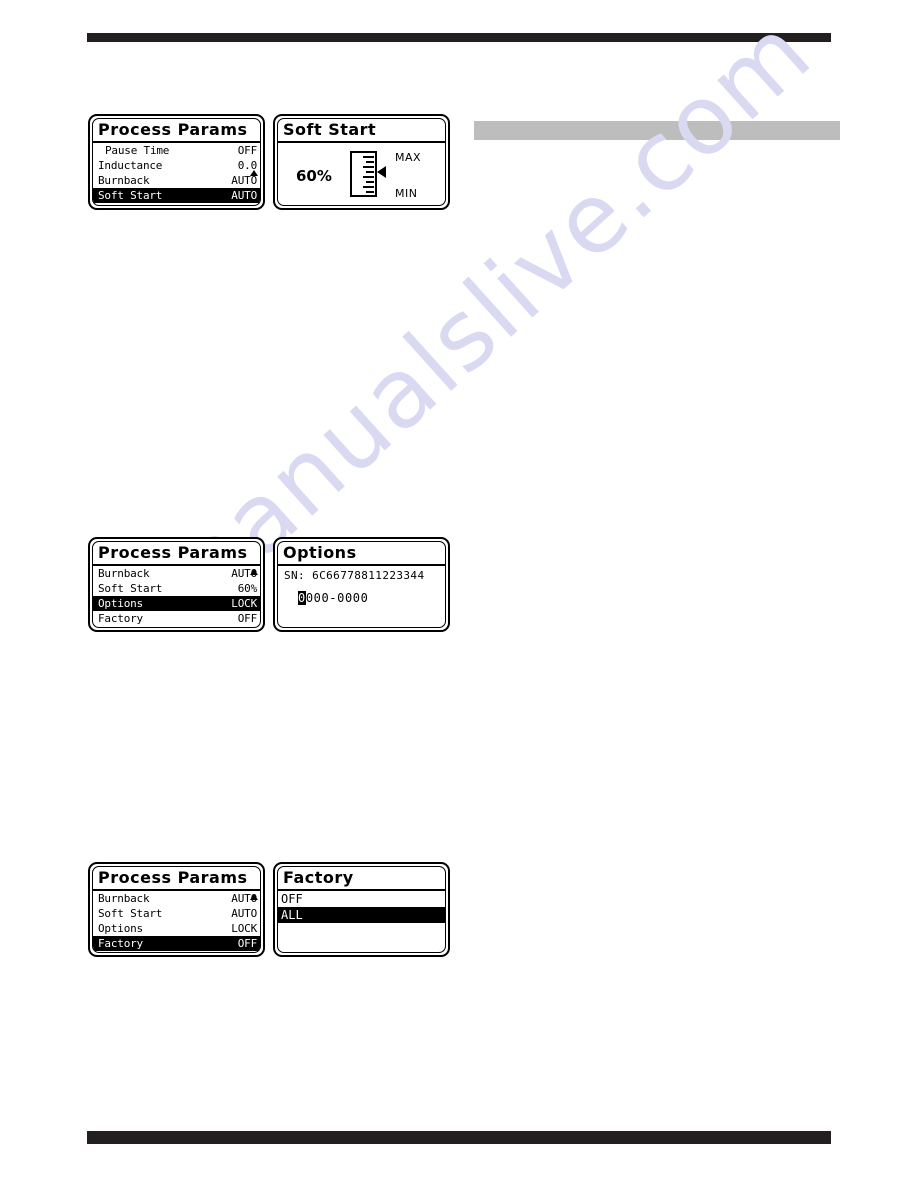  I want to click on menu-item-value: 60%, so click(247, 588).